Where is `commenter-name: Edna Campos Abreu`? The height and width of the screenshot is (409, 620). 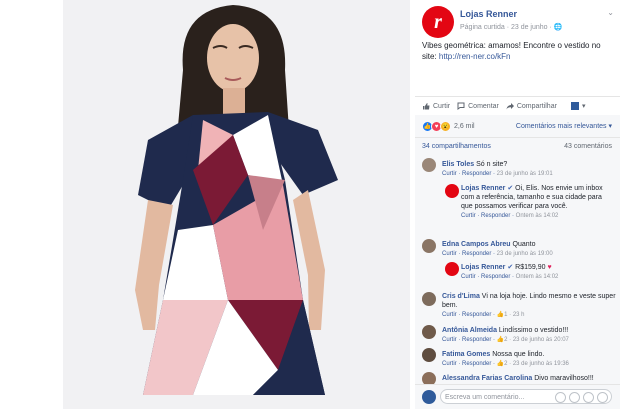
commenter-name: Edna Campos Abreu is located at coordinates (476, 244).